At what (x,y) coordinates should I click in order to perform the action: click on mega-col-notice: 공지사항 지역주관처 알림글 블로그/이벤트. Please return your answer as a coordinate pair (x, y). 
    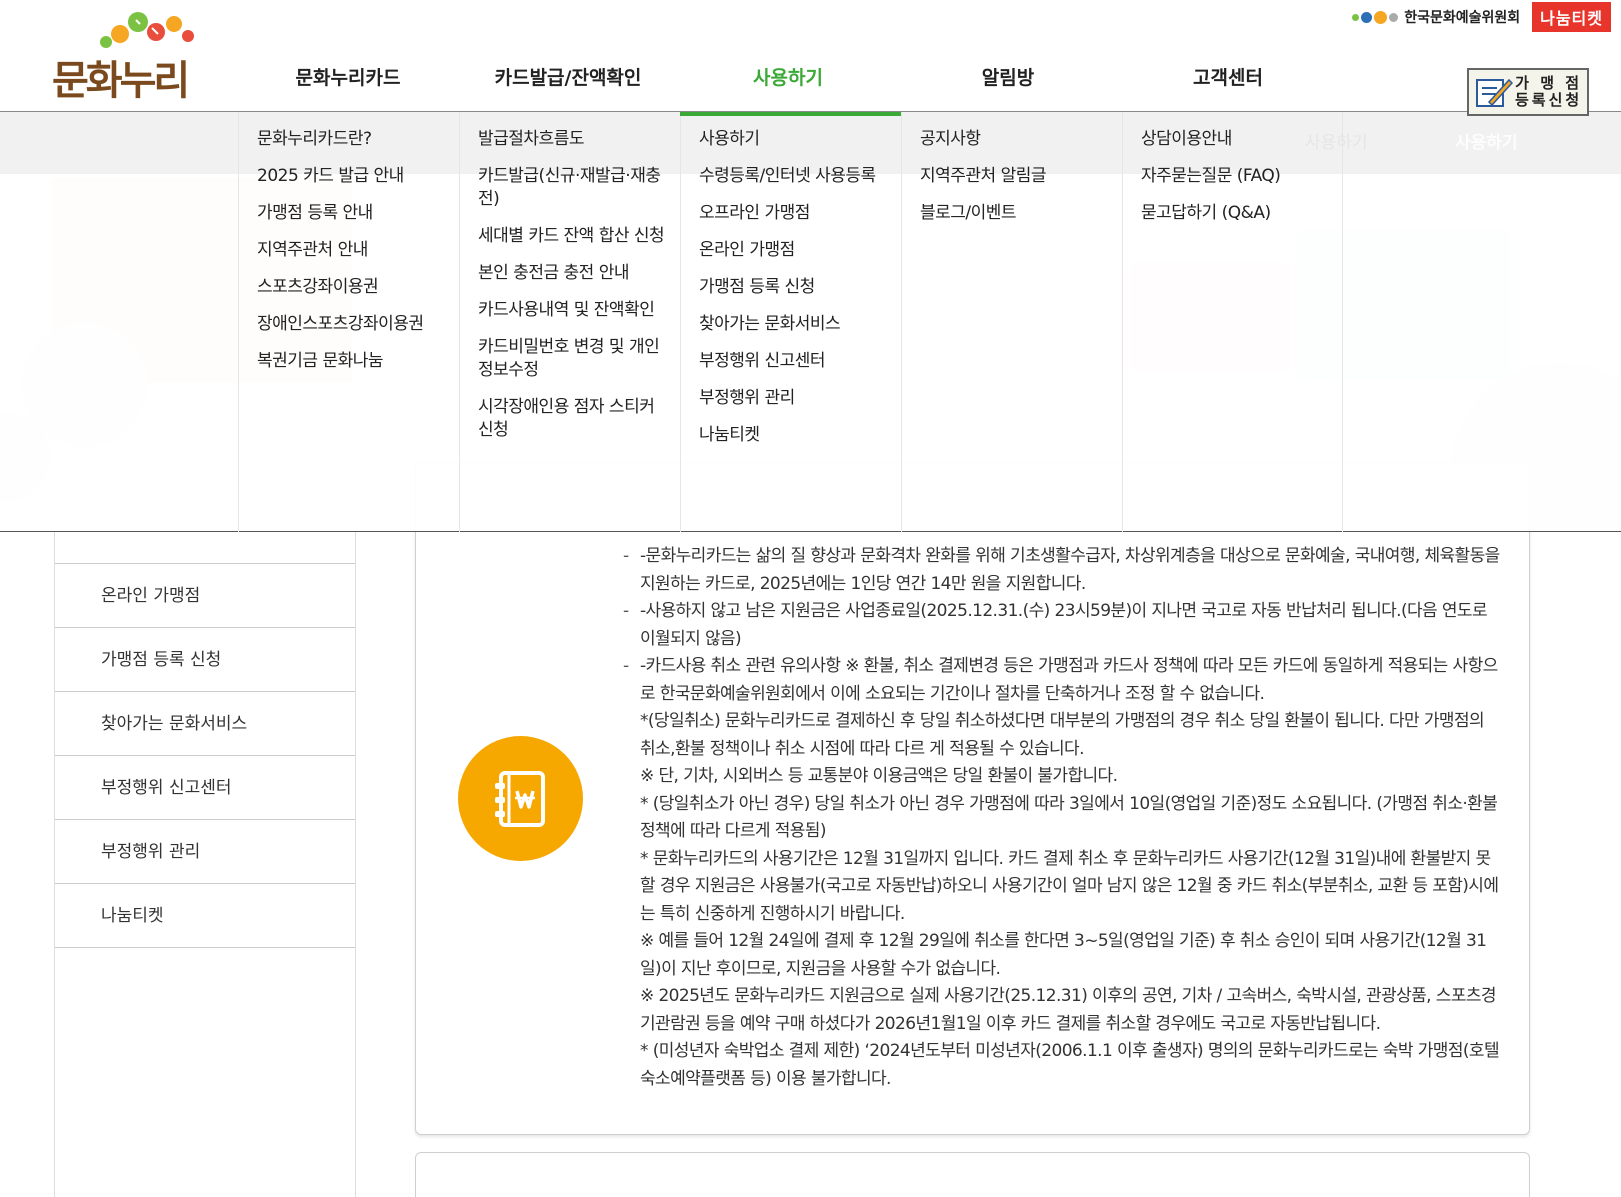
    Looking at the image, I should click on (1011, 322).